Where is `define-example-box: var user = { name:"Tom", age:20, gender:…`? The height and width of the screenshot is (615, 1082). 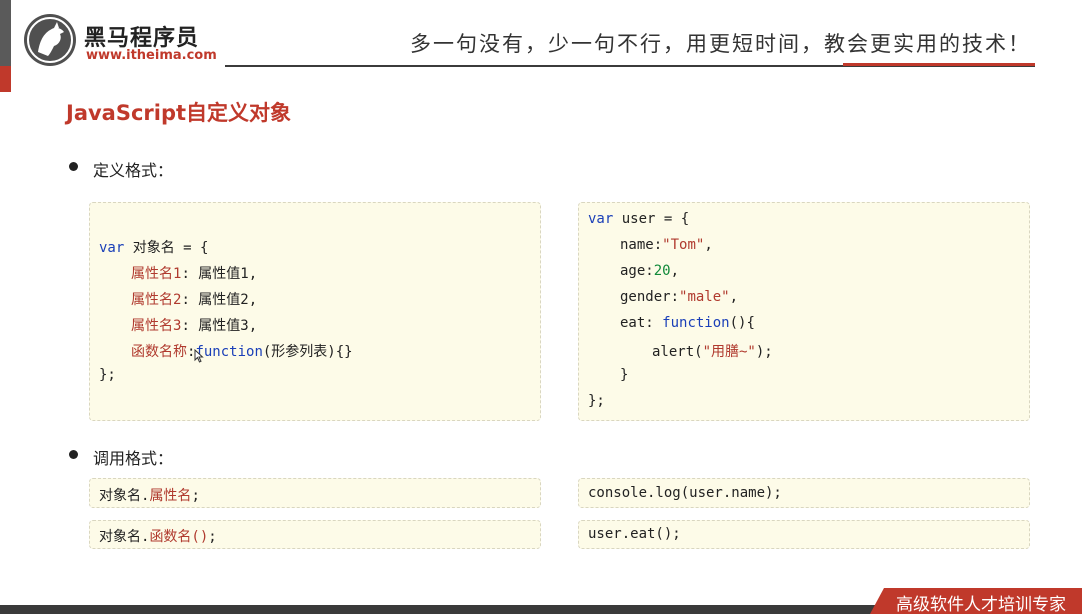
define-example-box: var user = { name:"Tom", age:20, gender:… is located at coordinates (804, 311).